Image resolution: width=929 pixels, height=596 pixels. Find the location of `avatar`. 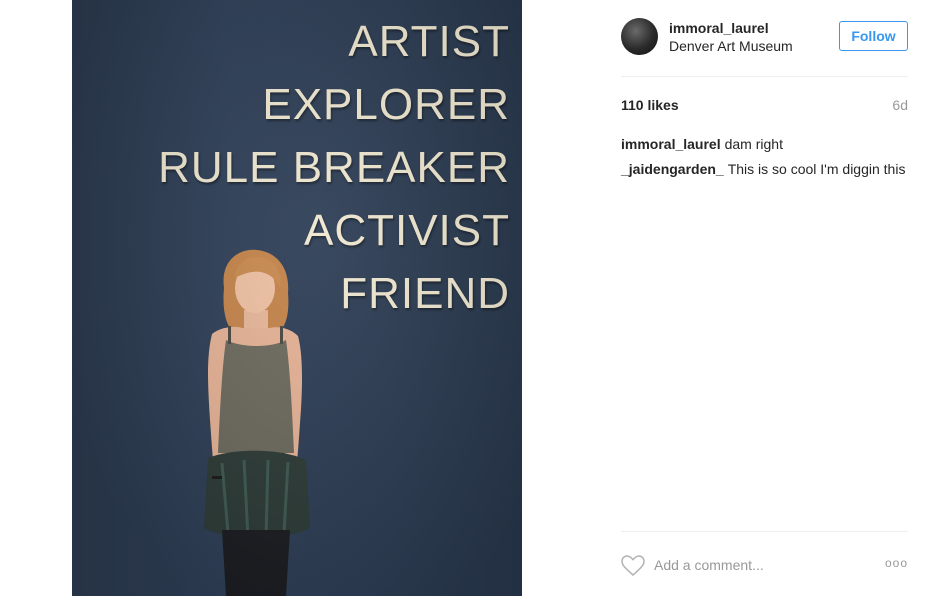

avatar is located at coordinates (639, 36).